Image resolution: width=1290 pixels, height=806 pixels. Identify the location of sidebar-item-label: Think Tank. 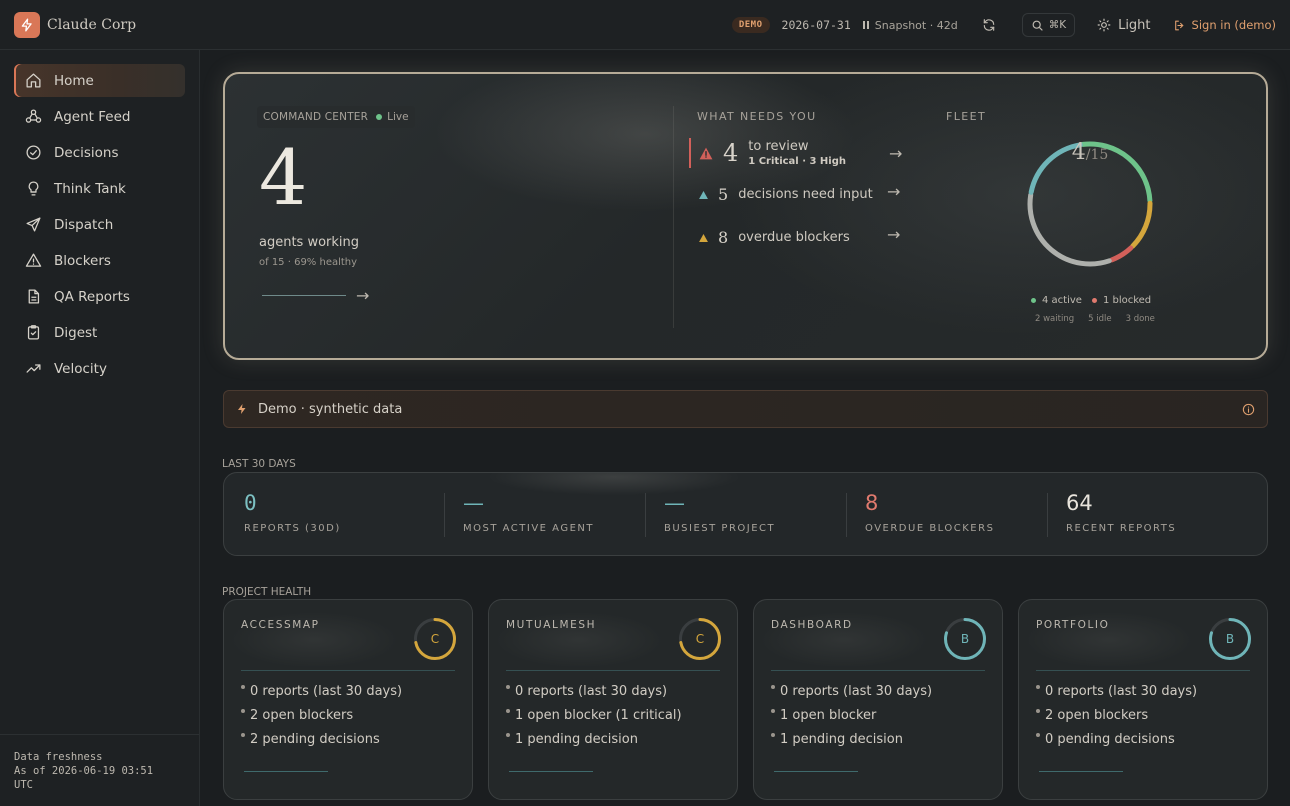
(90, 188).